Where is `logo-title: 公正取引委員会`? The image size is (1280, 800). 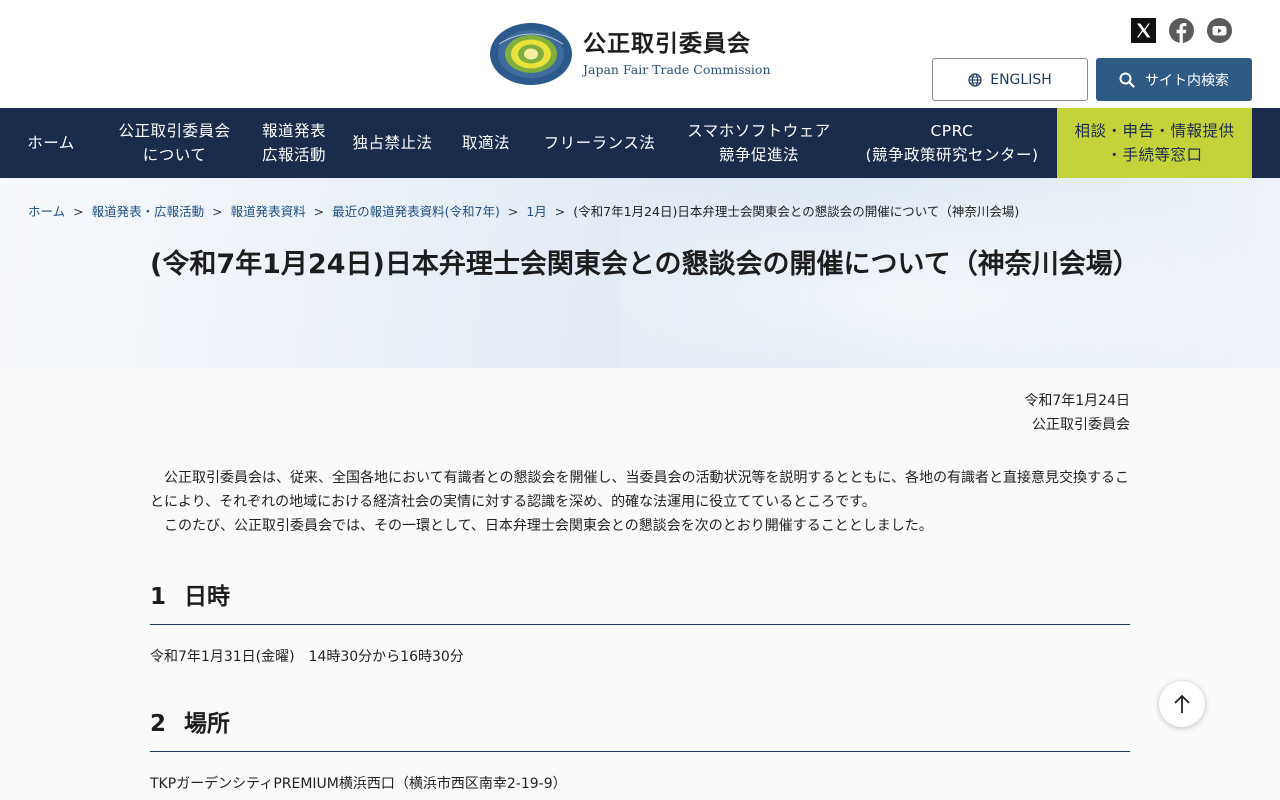
logo-title: 公正取引委員会 is located at coordinates (667, 44).